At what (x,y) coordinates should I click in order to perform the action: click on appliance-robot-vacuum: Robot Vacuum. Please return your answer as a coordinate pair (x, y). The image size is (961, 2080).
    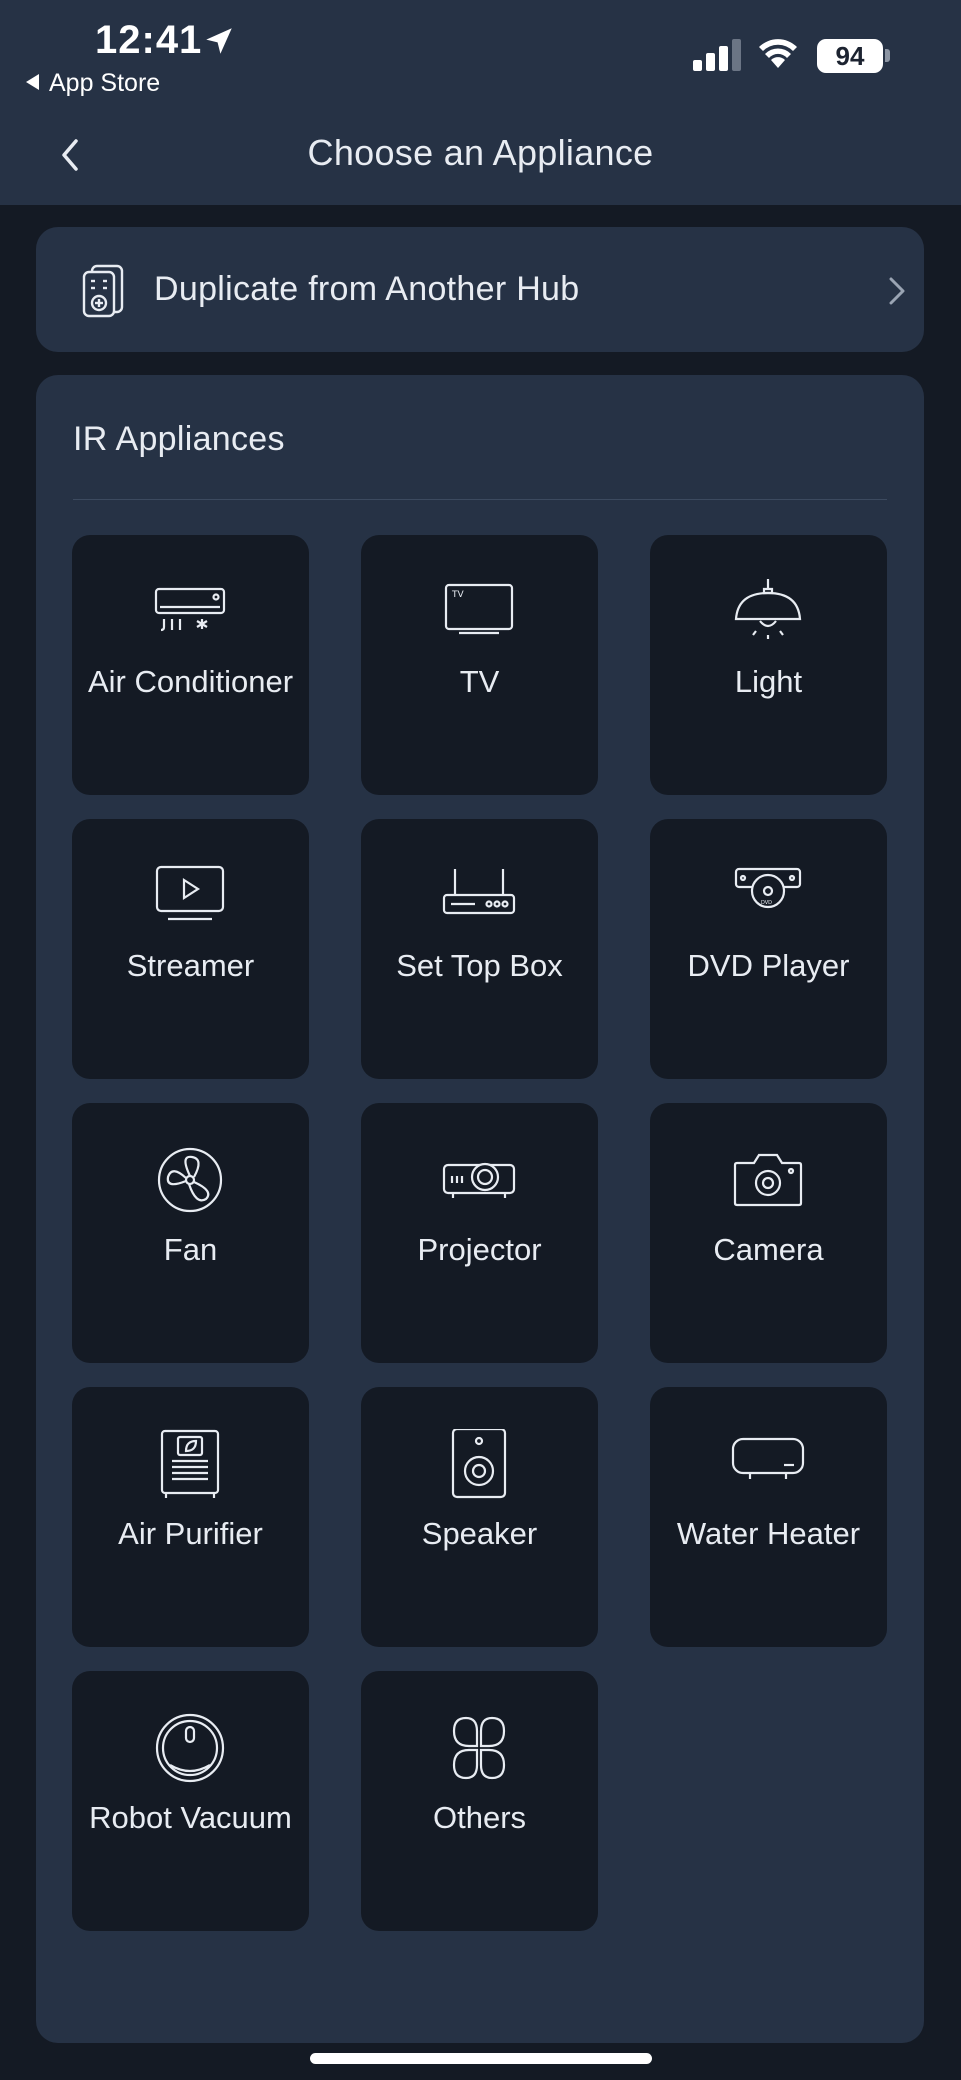
    Looking at the image, I should click on (190, 1801).